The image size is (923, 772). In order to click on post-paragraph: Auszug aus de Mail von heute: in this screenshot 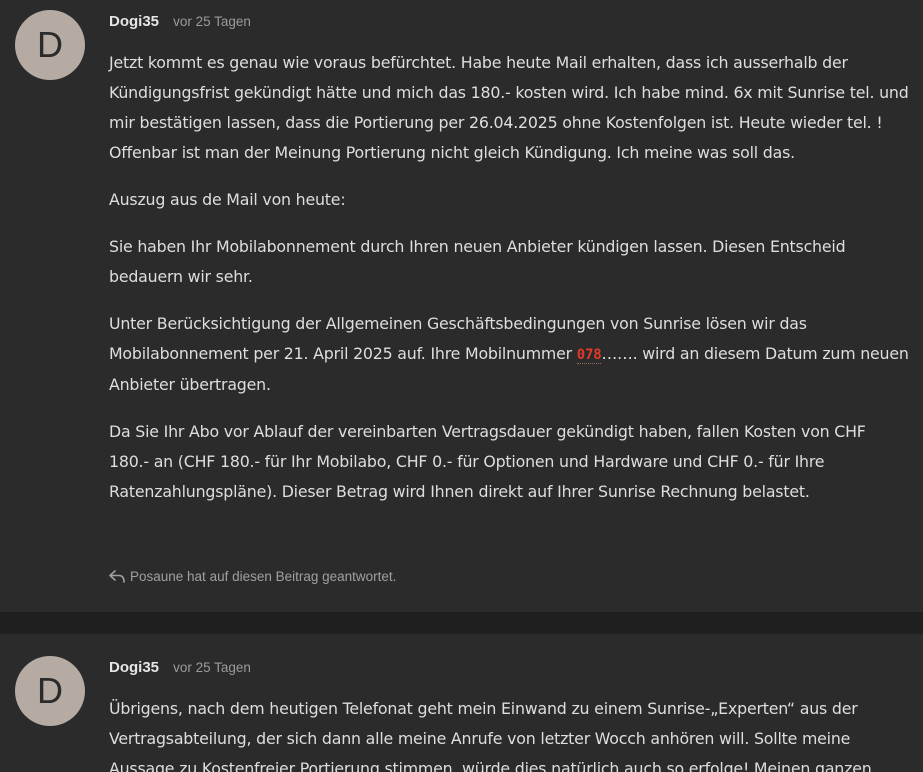, I will do `click(227, 199)`.